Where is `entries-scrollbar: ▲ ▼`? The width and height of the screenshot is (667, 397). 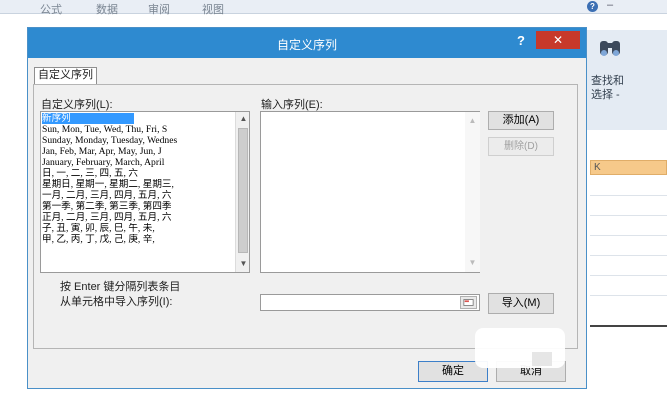 entries-scrollbar: ▲ ▼ is located at coordinates (472, 192).